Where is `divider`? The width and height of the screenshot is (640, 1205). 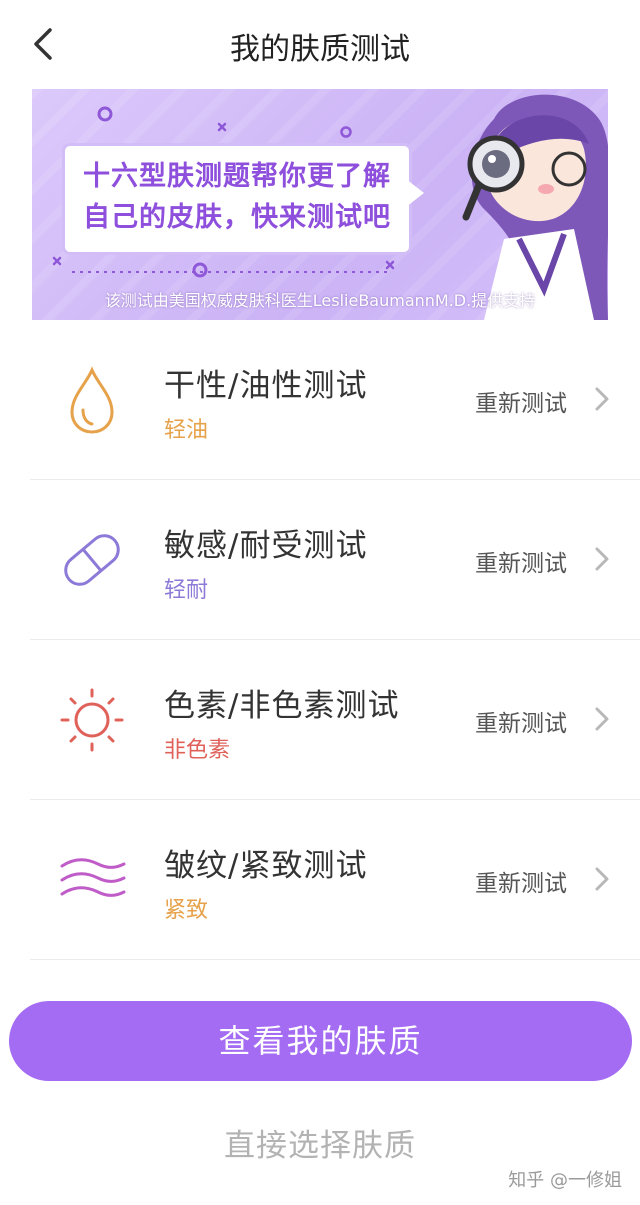
divider is located at coordinates (335, 959).